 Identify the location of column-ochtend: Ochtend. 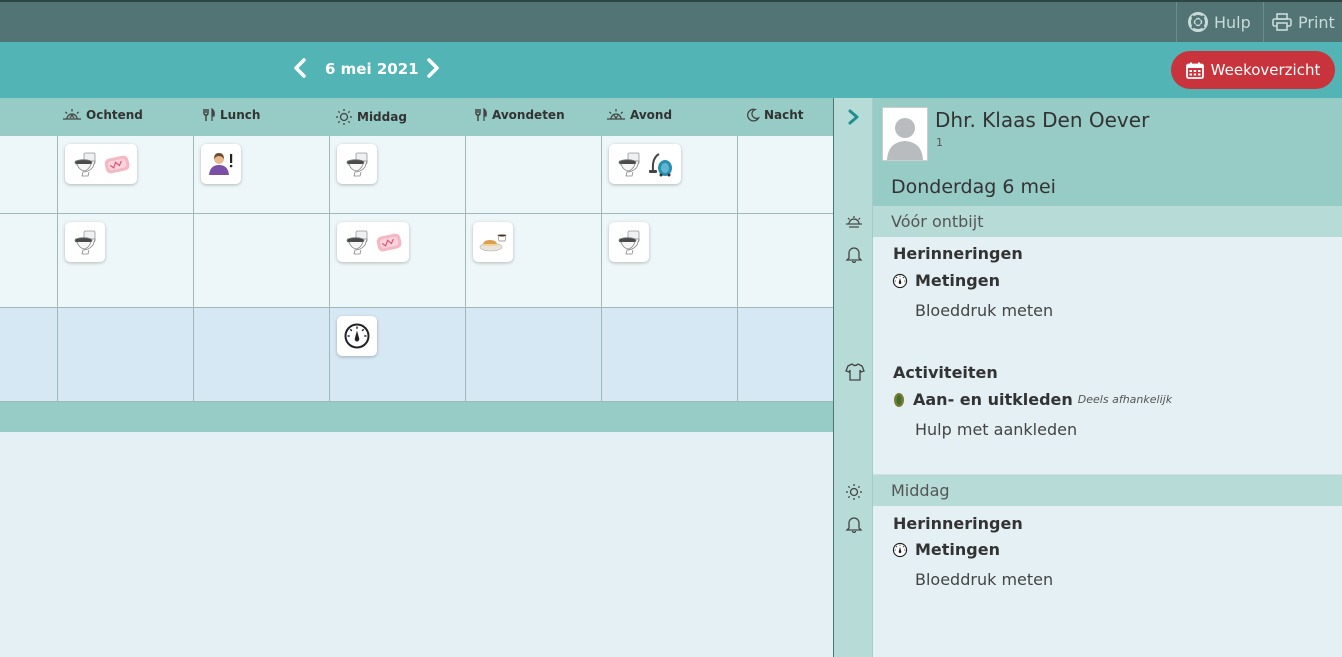
(102, 115).